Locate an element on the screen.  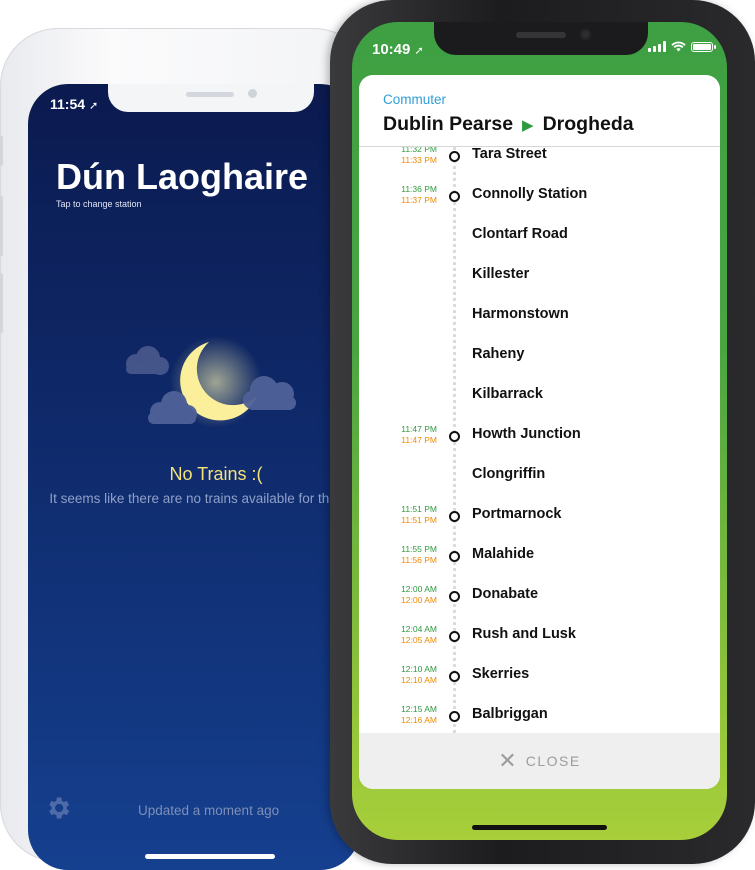
change-station-hint: Tap to change station is located at coordinates (99, 204).